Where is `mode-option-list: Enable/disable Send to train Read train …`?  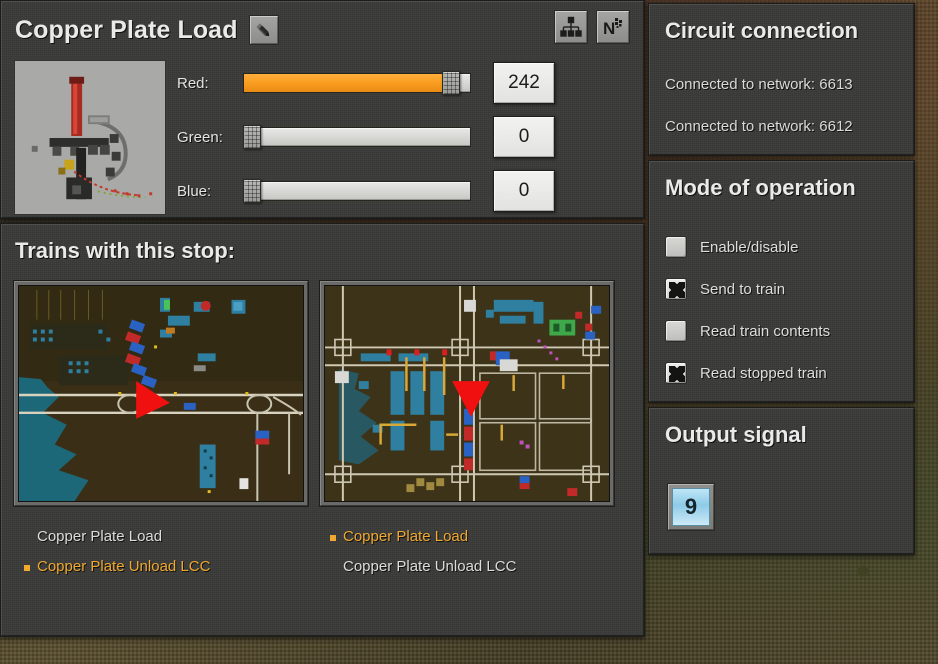 mode-option-list: Enable/disable Send to train Read train … is located at coordinates (785, 310).